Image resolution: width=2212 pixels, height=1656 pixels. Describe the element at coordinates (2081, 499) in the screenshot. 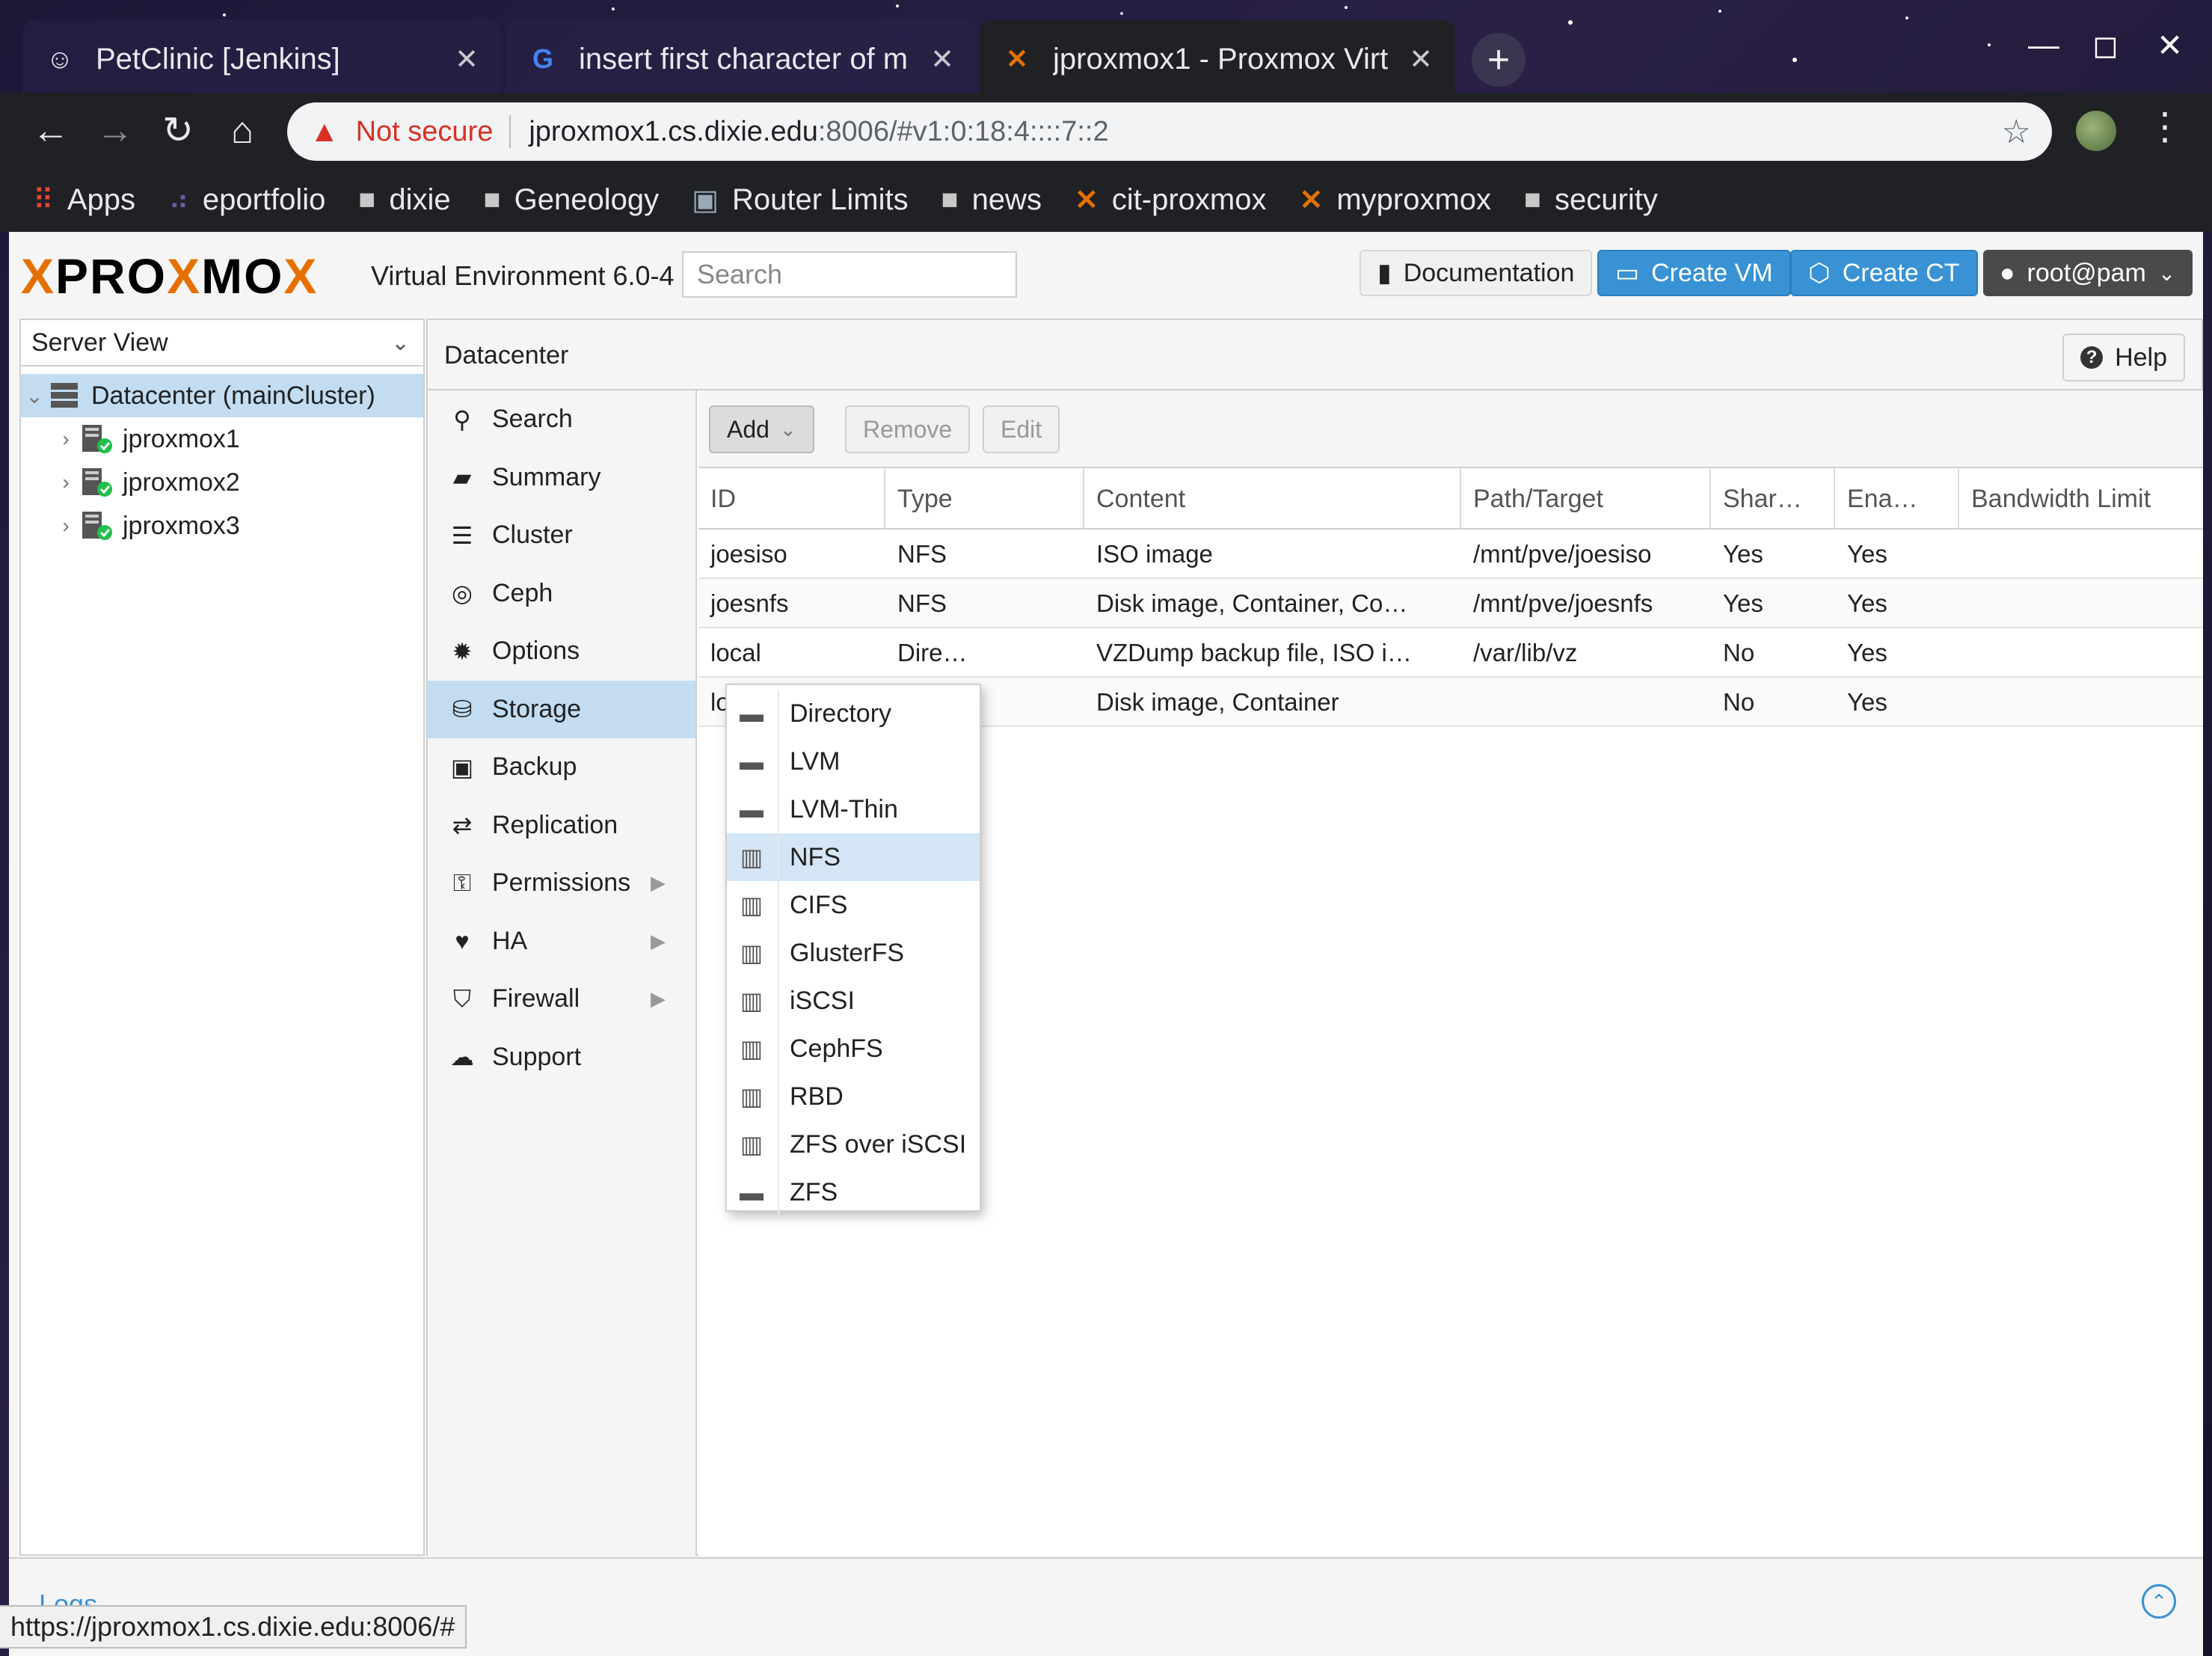

I see `column-header-bandwidth: Bandwidth Limit` at that location.